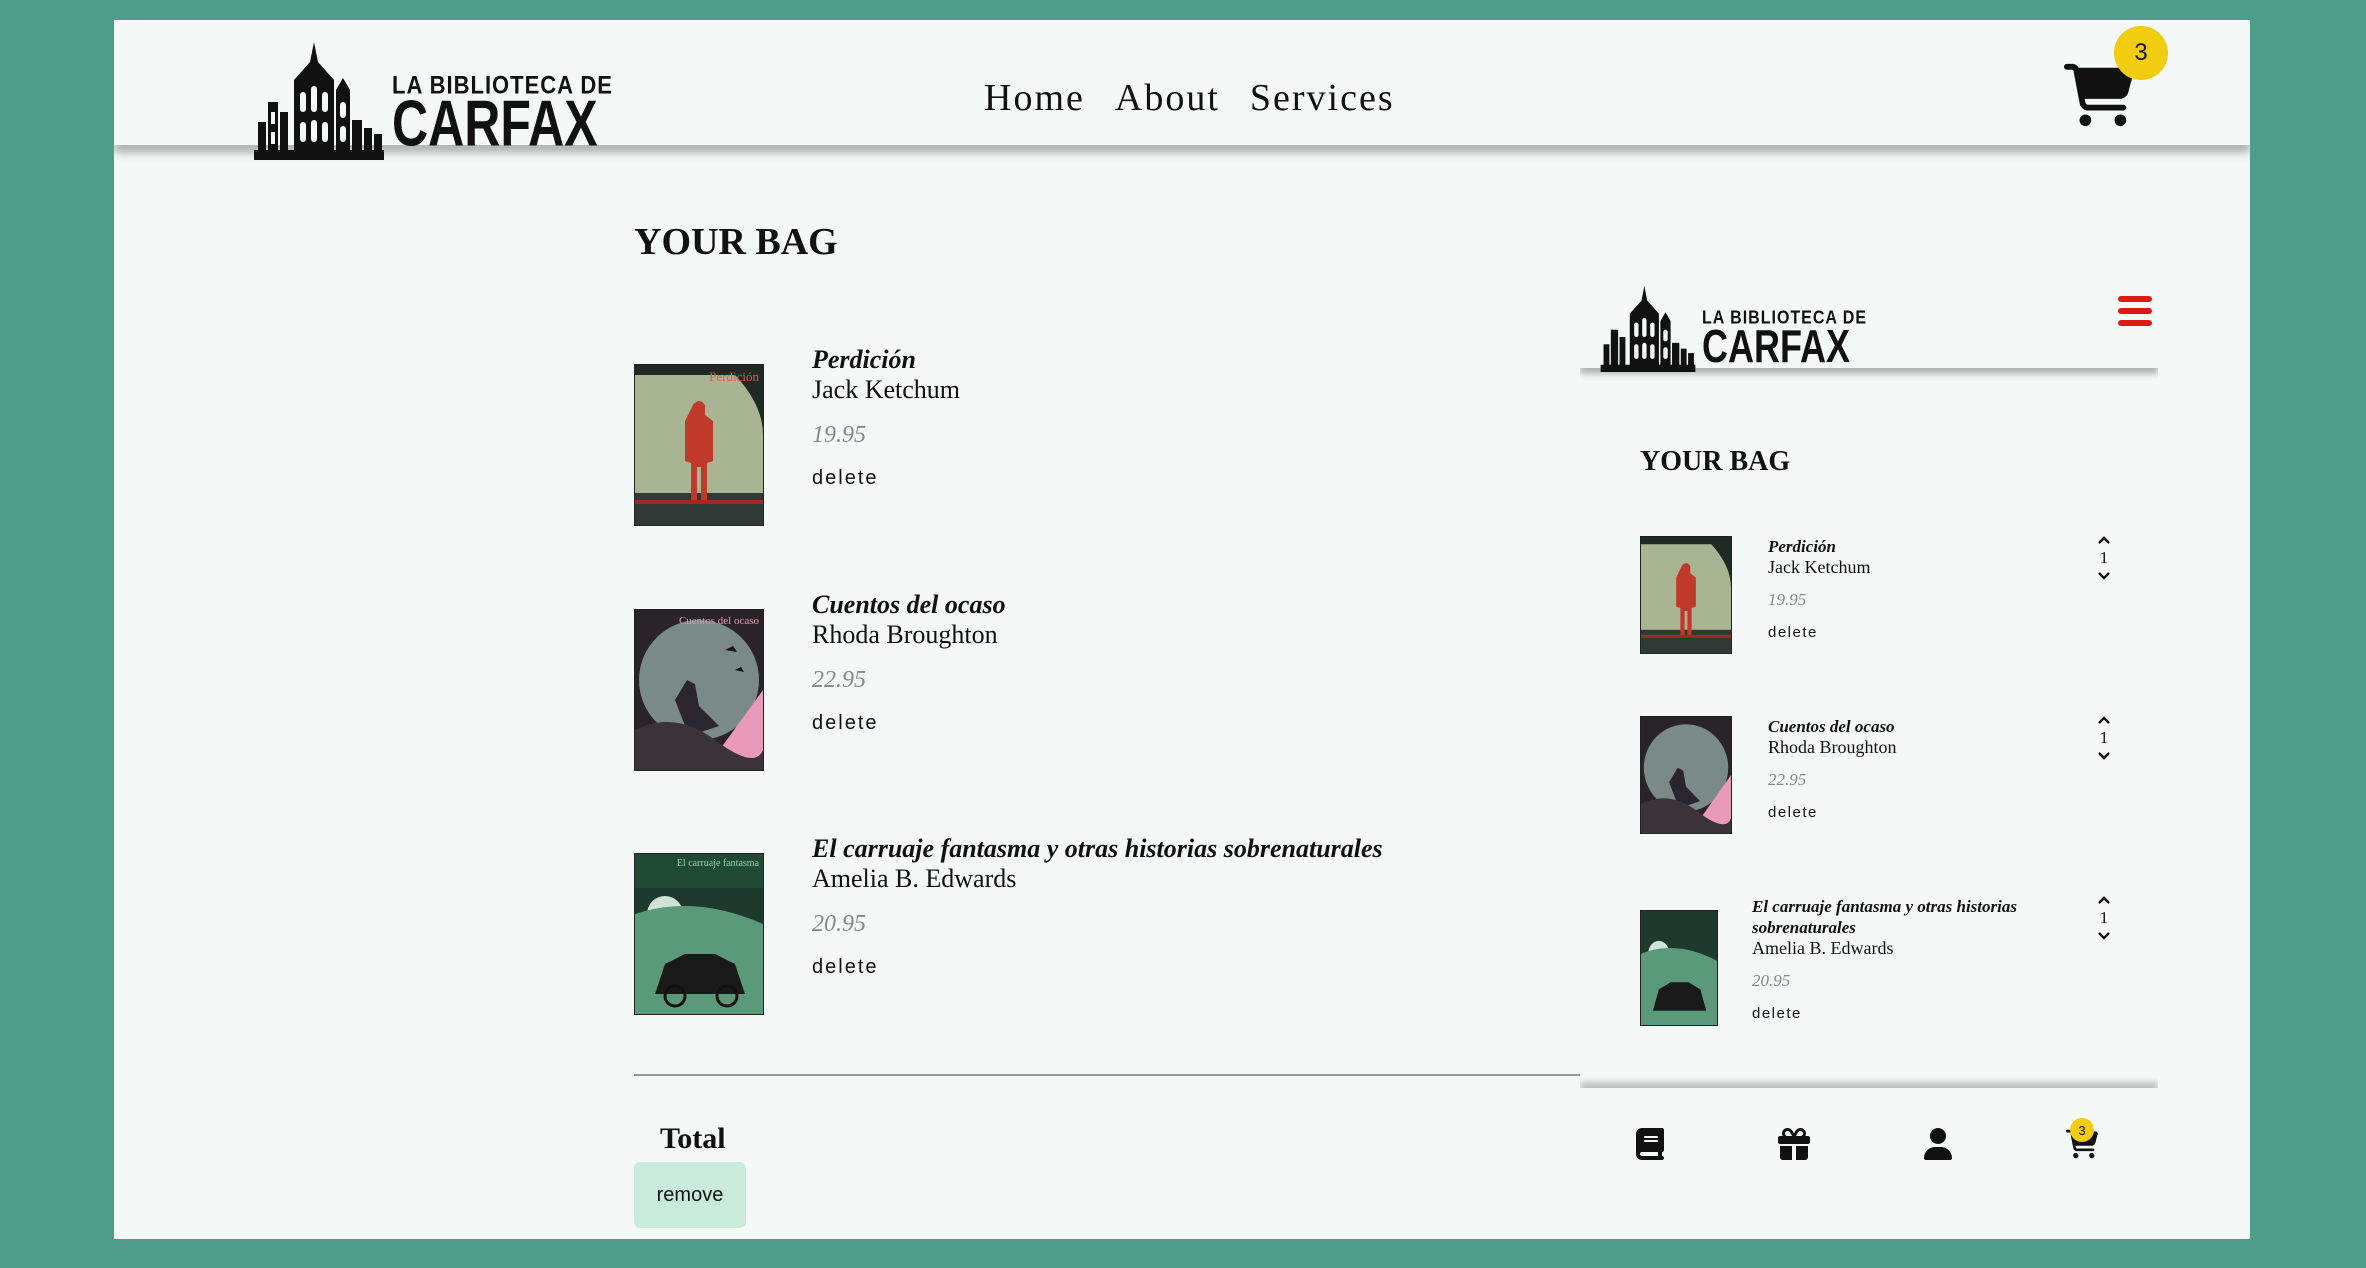 This screenshot has width=2366, height=1268. What do you see at coordinates (2082, 1130) in the screenshot?
I see `mobile-cart-count-badge: 3` at bounding box center [2082, 1130].